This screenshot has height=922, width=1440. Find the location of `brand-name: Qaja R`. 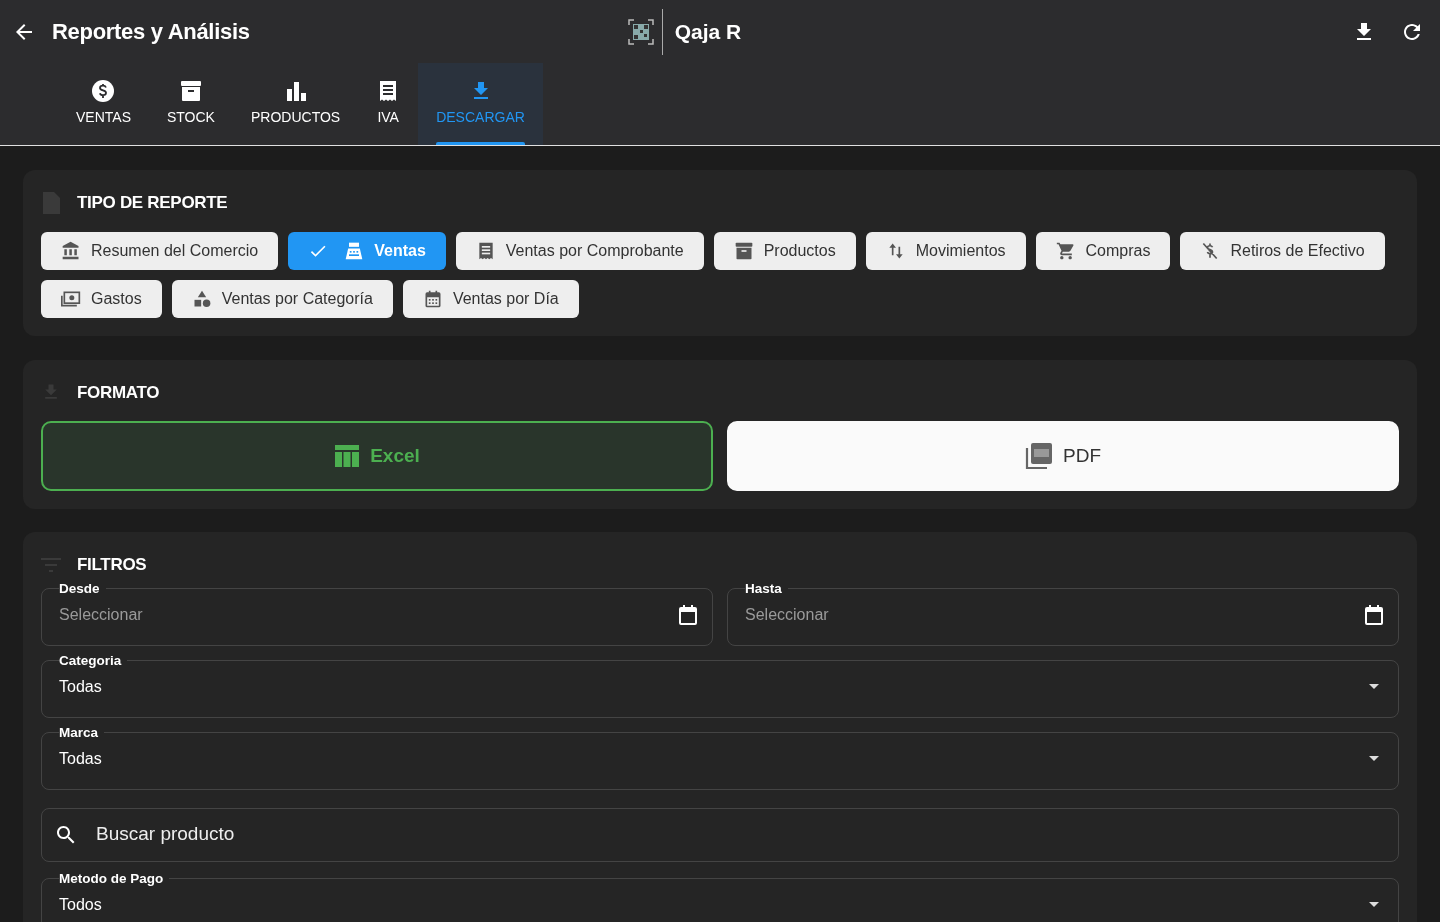

brand-name: Qaja R is located at coordinates (708, 31).